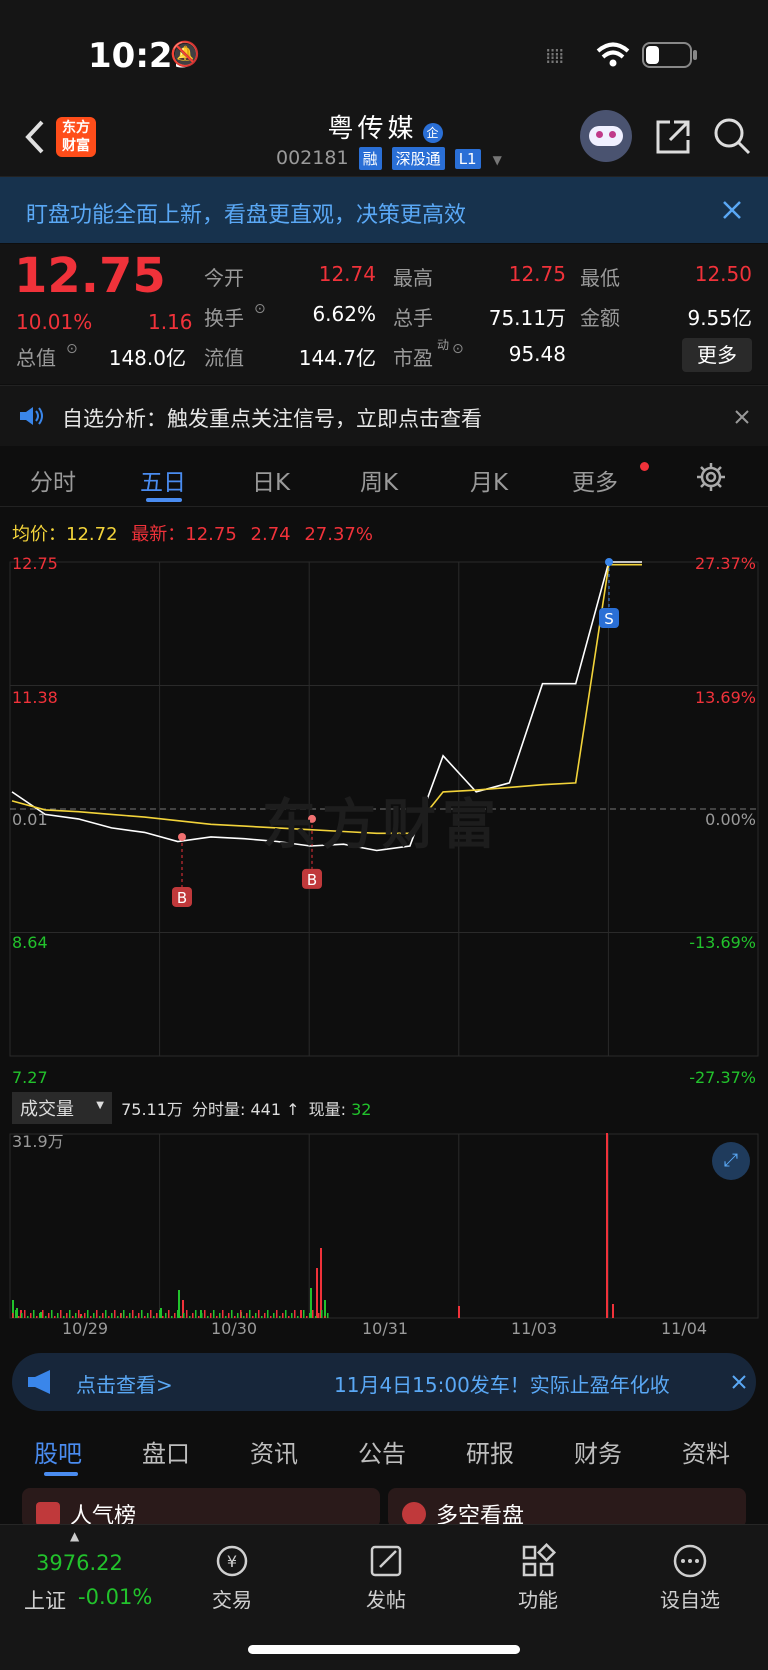 The width and height of the screenshot is (768, 1670). Describe the element at coordinates (58, 1451) in the screenshot. I see `tab-forum: 股吧` at that location.